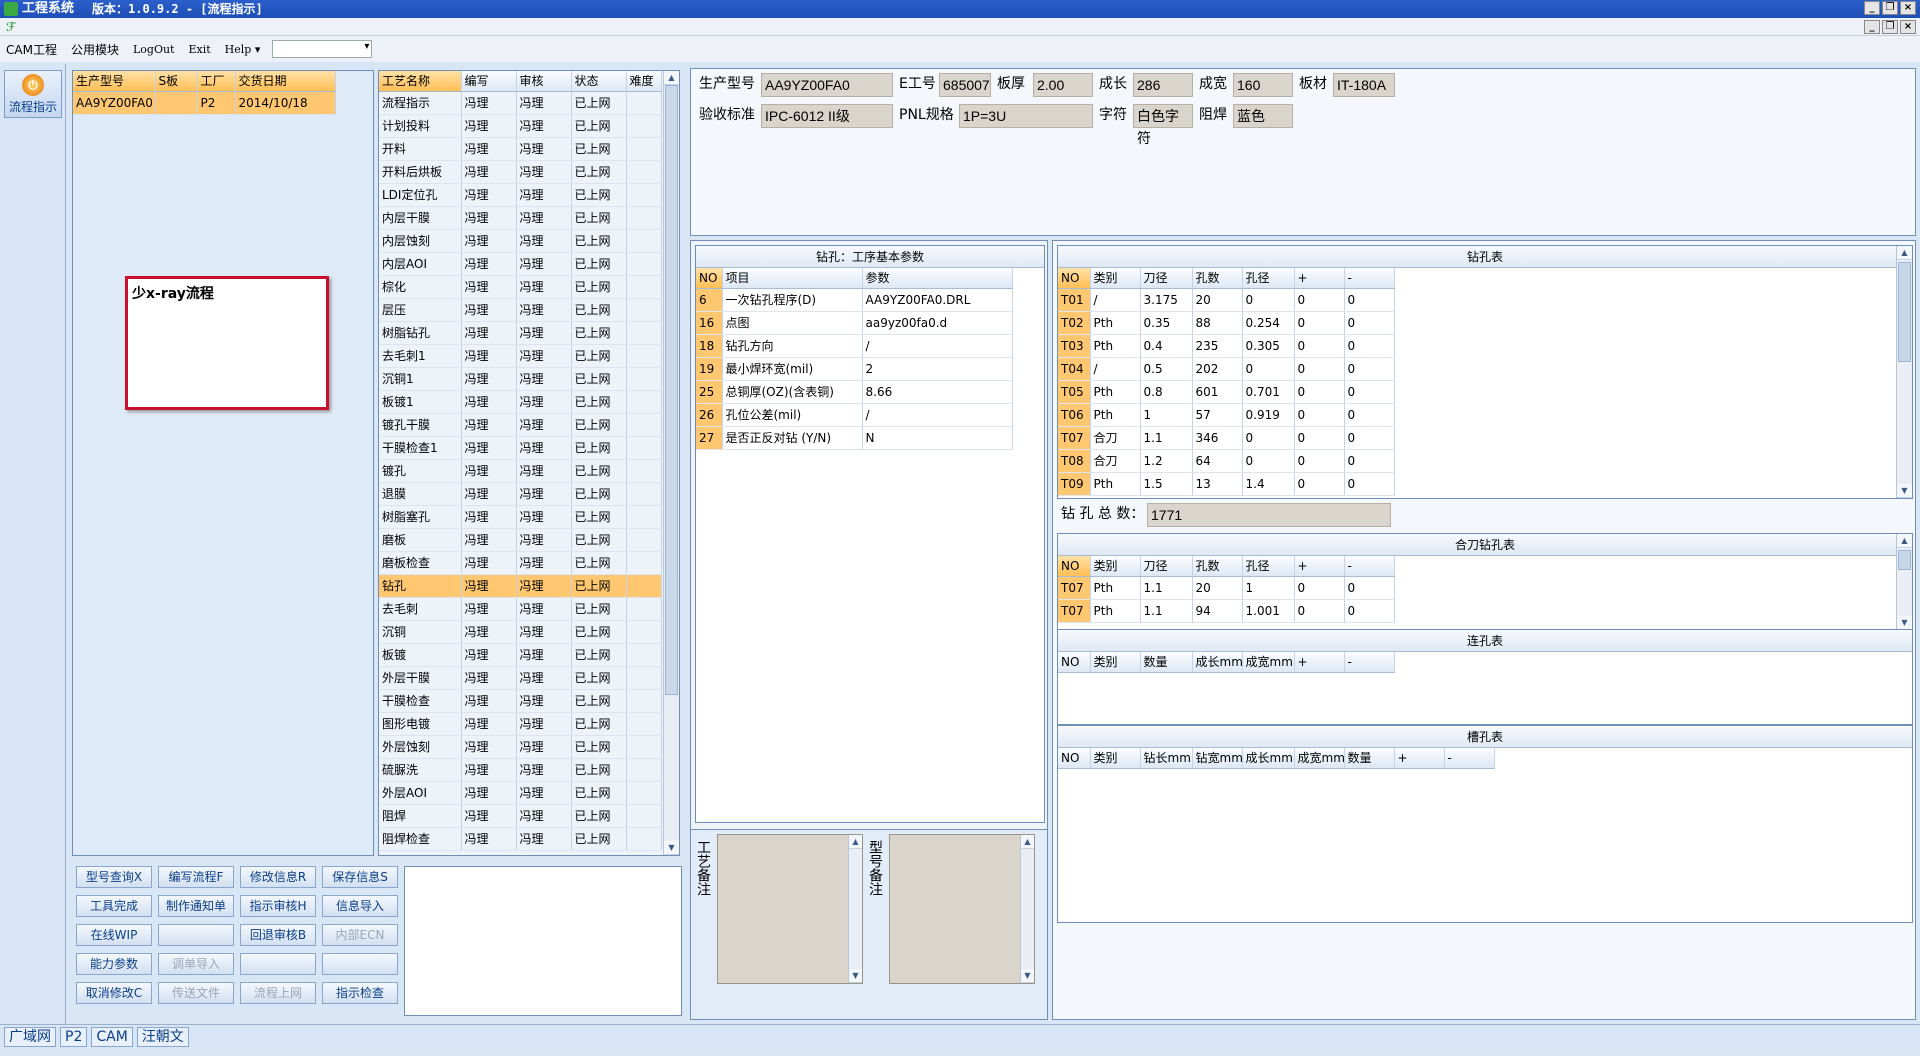  I want to click on link-head-col: 类别, so click(1115, 662).